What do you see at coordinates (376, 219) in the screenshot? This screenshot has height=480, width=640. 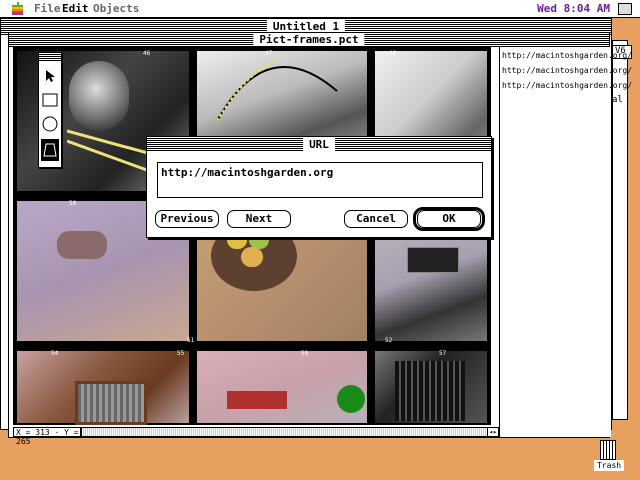 I see `cancel-button: Cancel` at bounding box center [376, 219].